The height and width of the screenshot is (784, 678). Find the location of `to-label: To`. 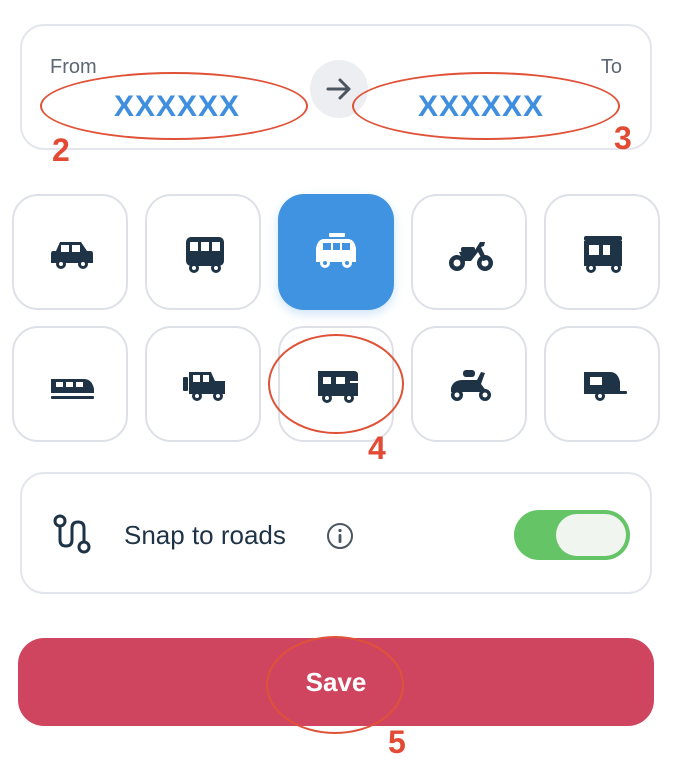

to-label: To is located at coordinates (611, 67).